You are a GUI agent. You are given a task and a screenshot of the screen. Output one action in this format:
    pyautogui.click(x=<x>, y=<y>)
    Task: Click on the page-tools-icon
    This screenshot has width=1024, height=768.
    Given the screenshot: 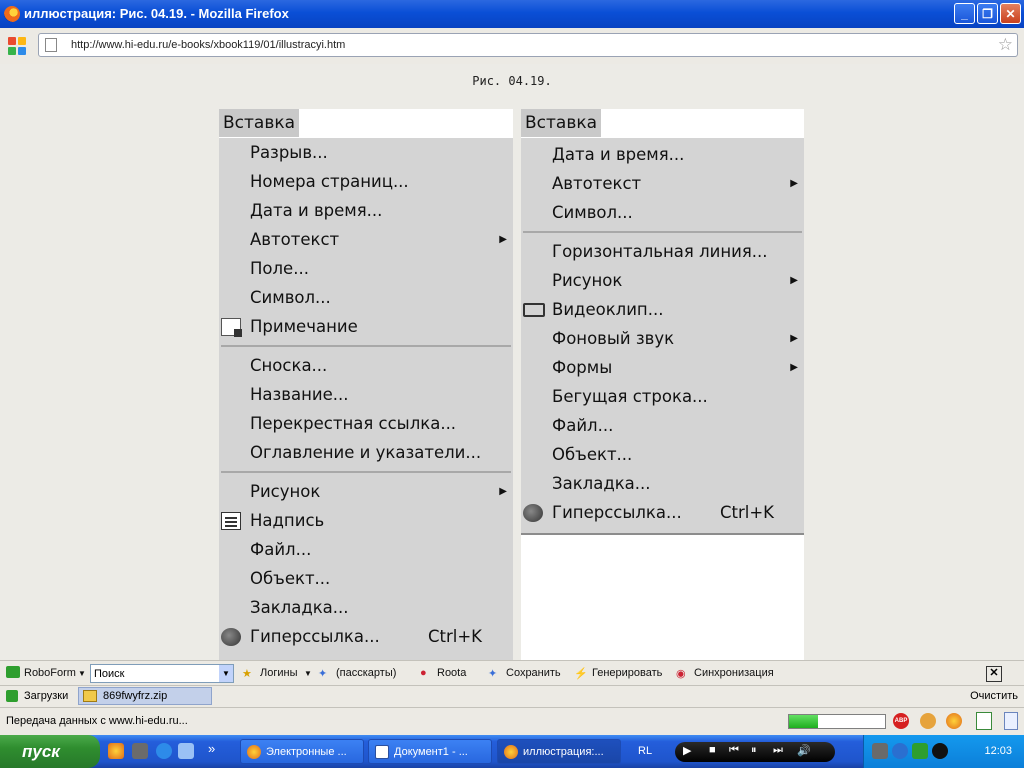 What is the action you would take?
    pyautogui.click(x=984, y=721)
    